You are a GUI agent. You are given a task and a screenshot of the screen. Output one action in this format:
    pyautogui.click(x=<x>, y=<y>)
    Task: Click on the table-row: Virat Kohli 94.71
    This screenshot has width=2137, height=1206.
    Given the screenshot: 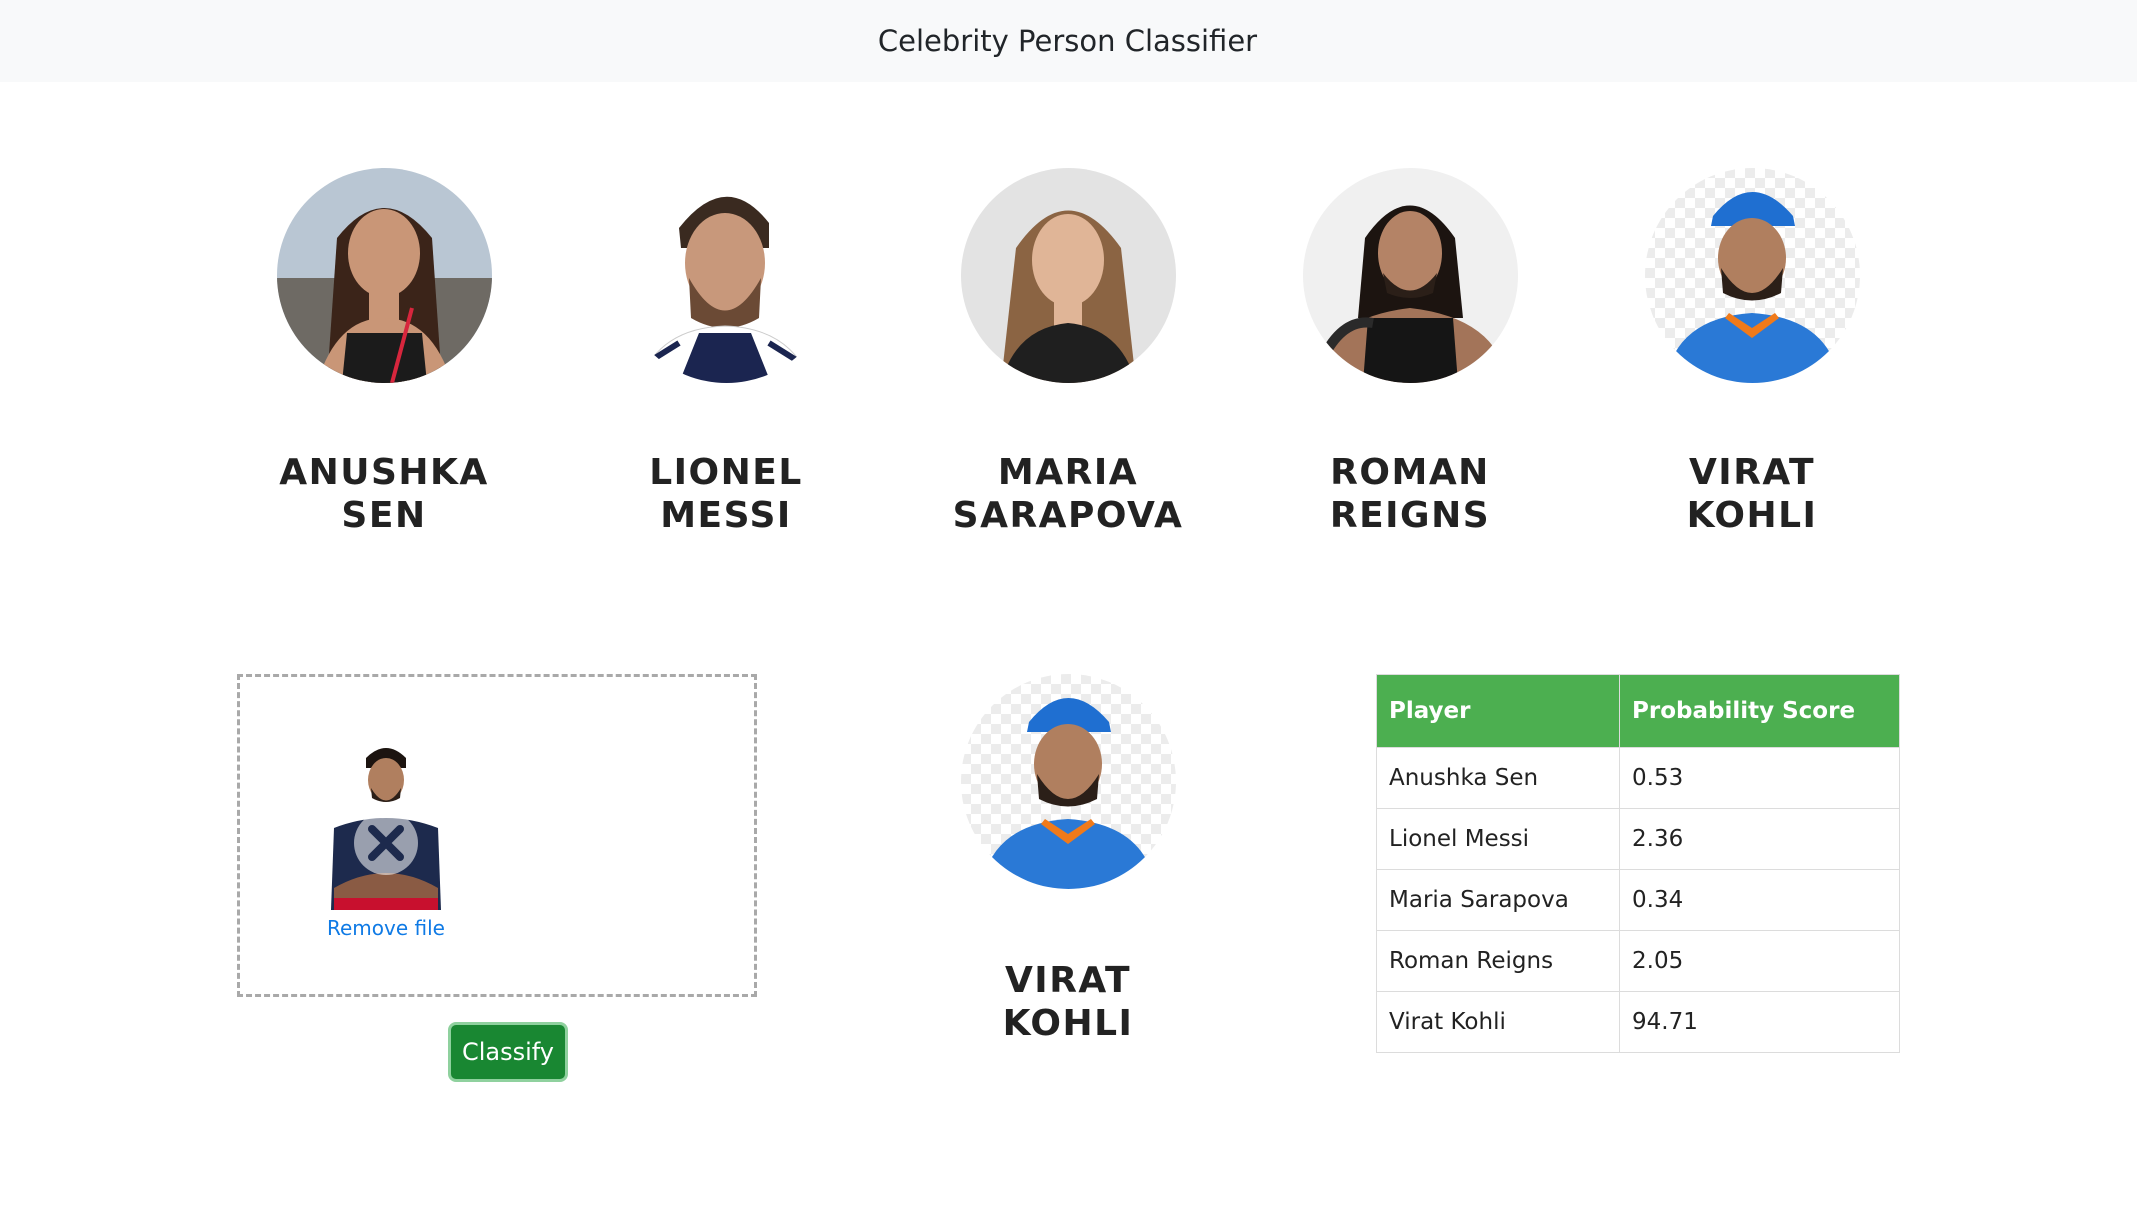 What is the action you would take?
    pyautogui.click(x=1638, y=1022)
    